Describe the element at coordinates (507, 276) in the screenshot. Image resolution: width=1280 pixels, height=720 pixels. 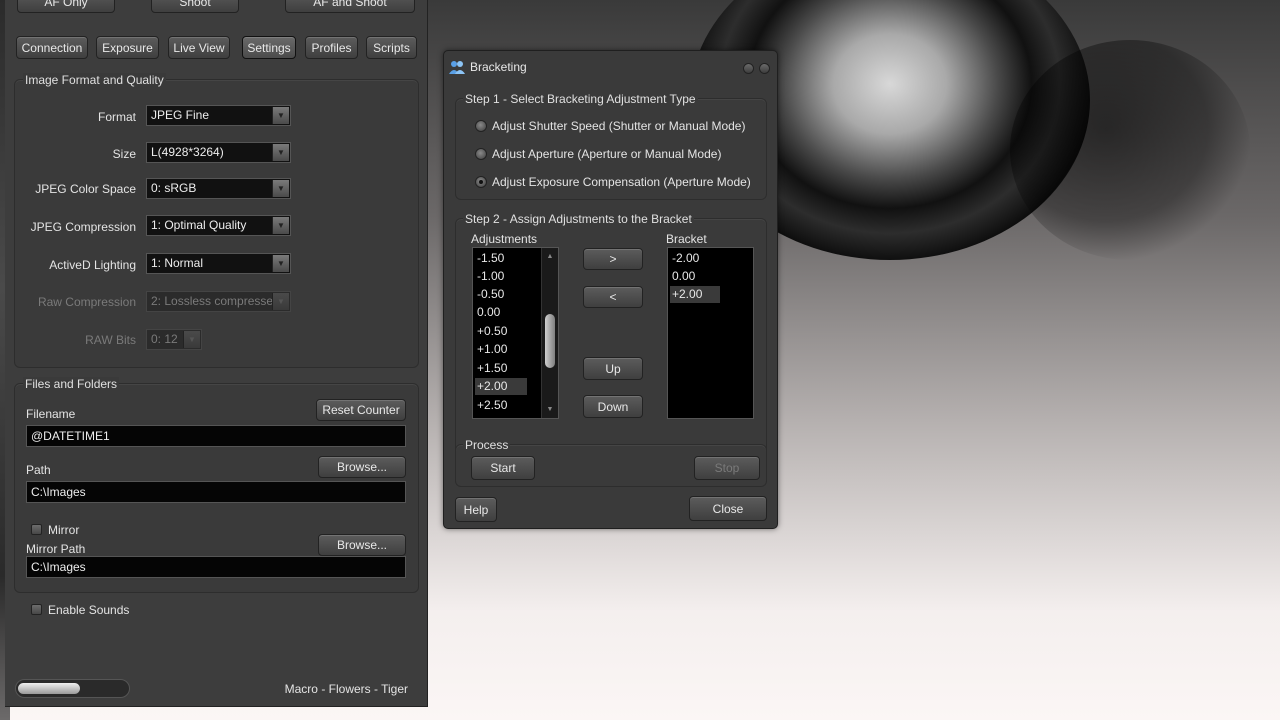
I see `list-item: -1.00` at that location.